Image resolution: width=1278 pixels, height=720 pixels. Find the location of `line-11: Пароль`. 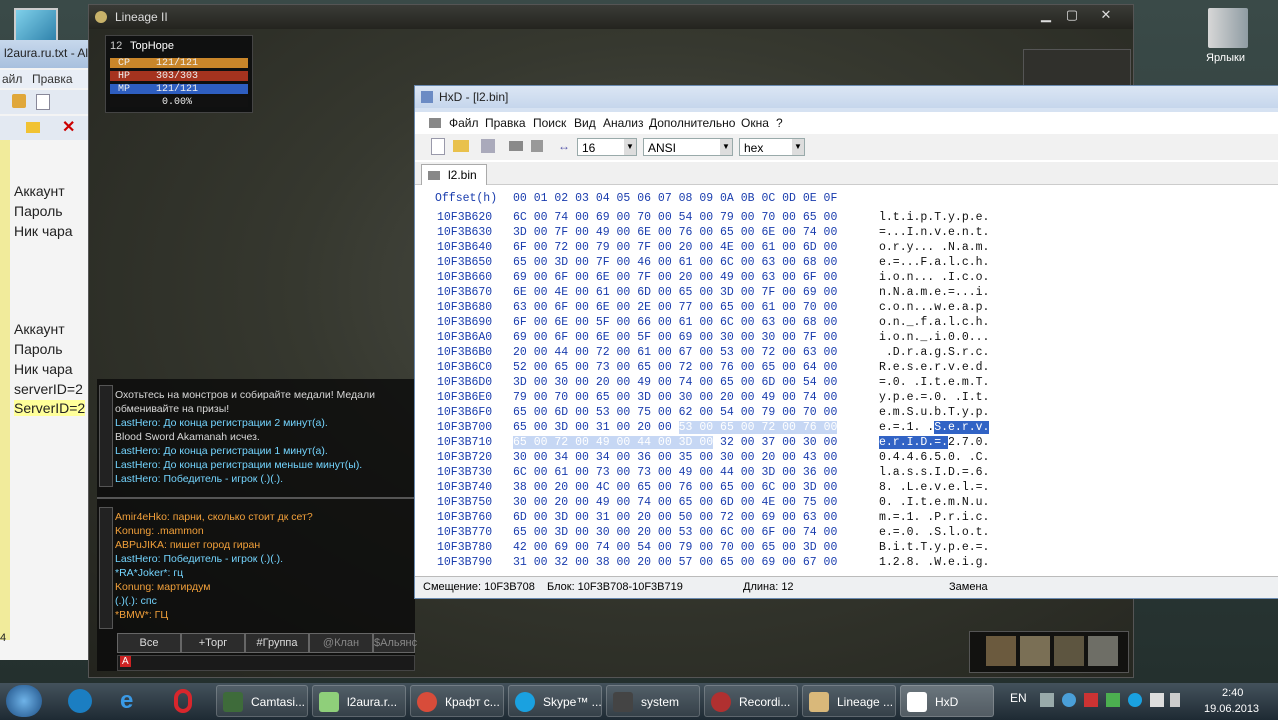

line-11: Пароль is located at coordinates (38, 349).